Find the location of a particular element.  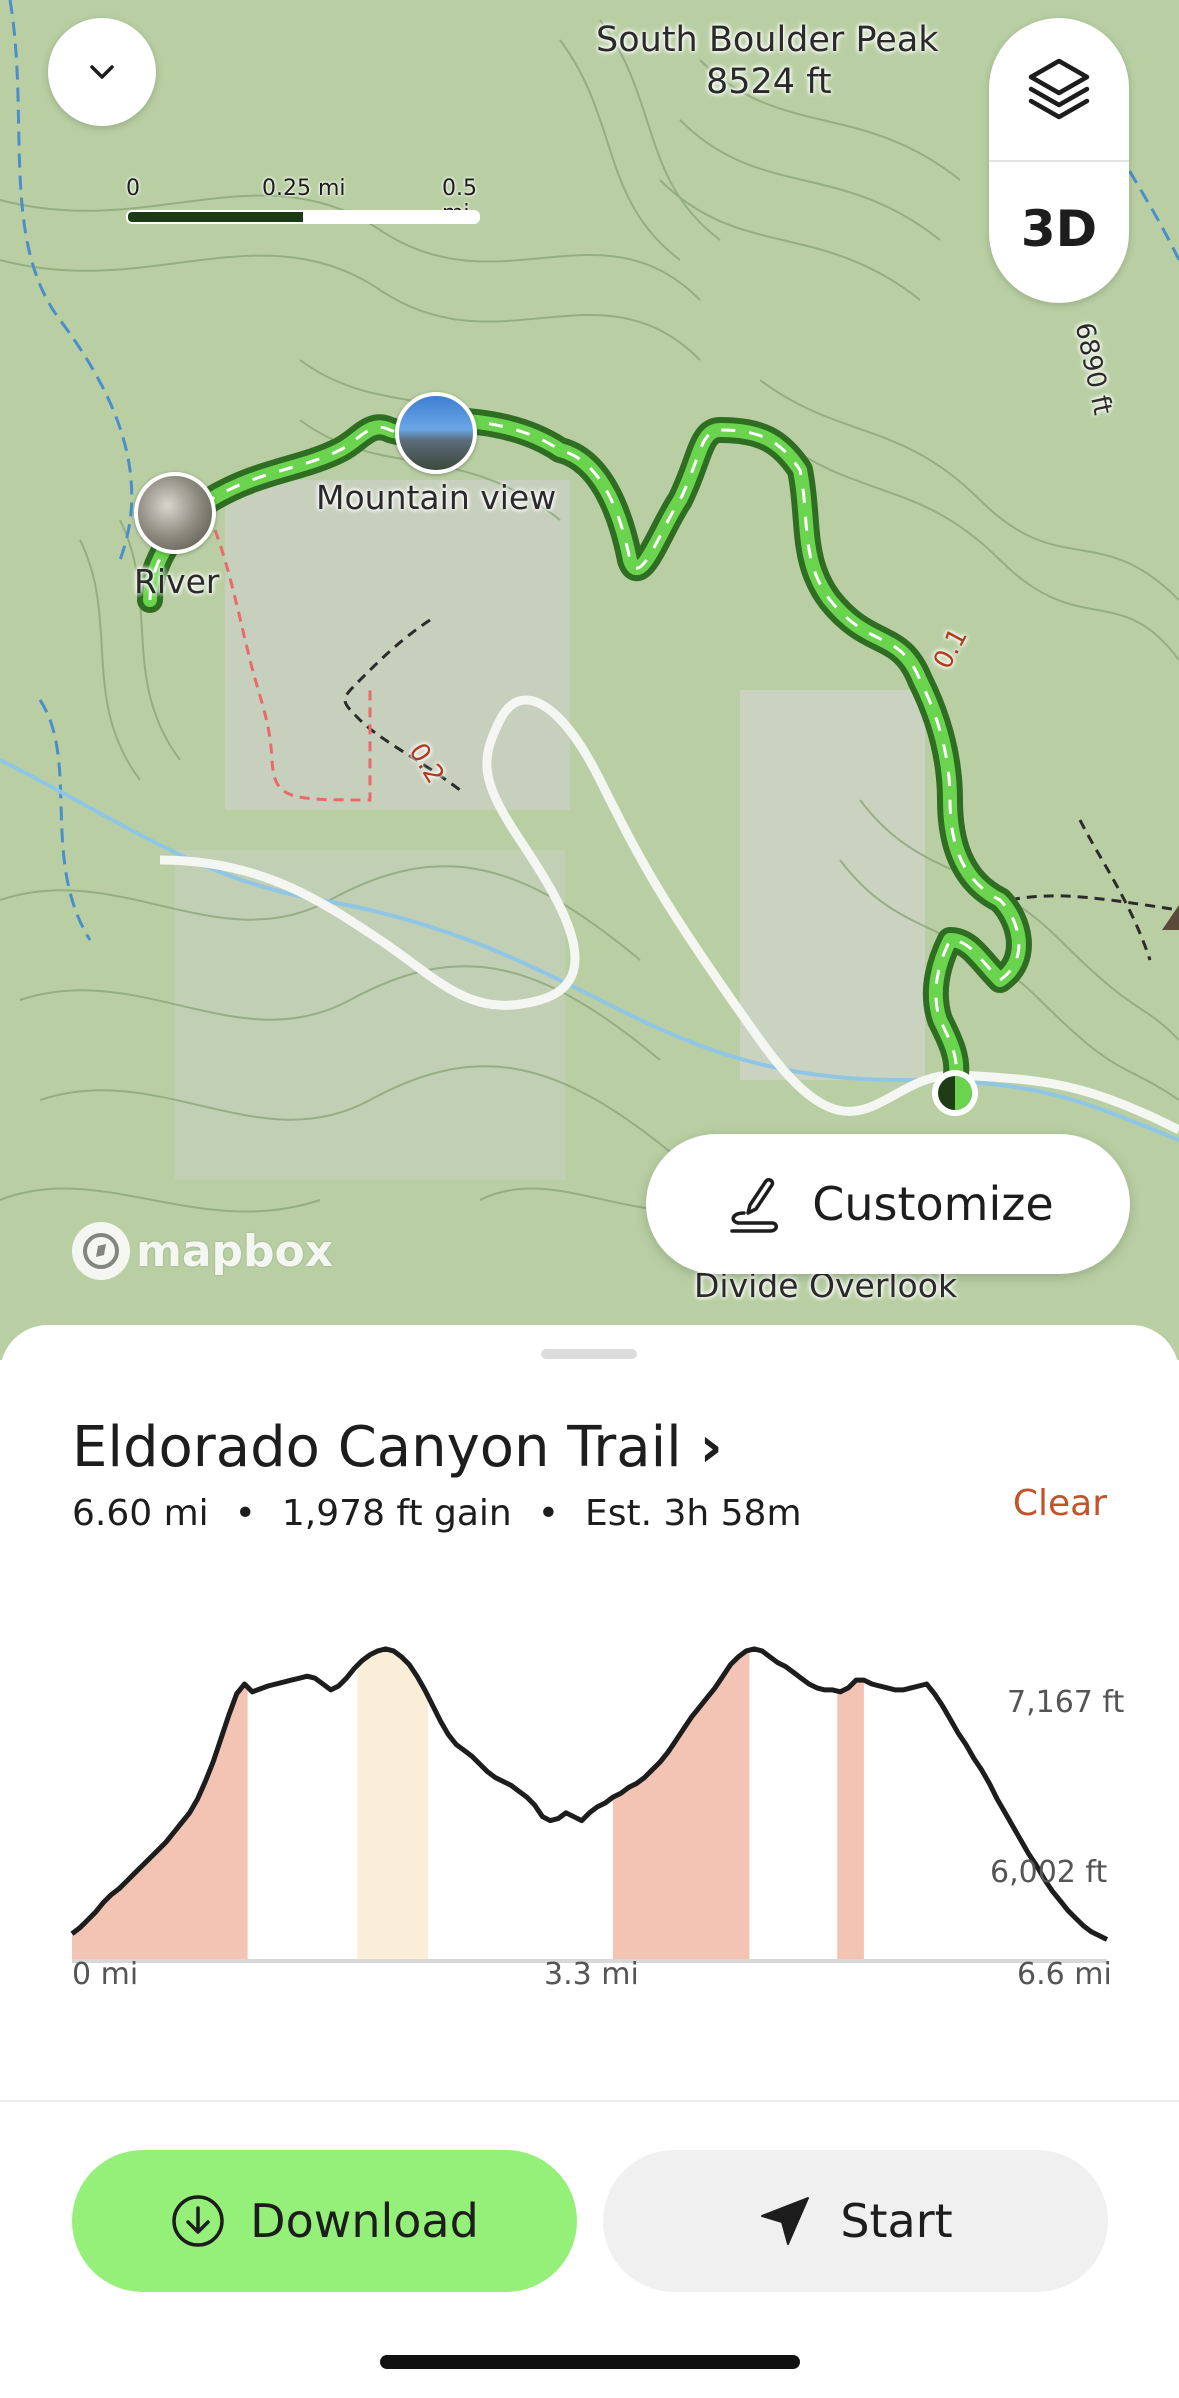

map-controls-stack: 3D is located at coordinates (1059, 160).